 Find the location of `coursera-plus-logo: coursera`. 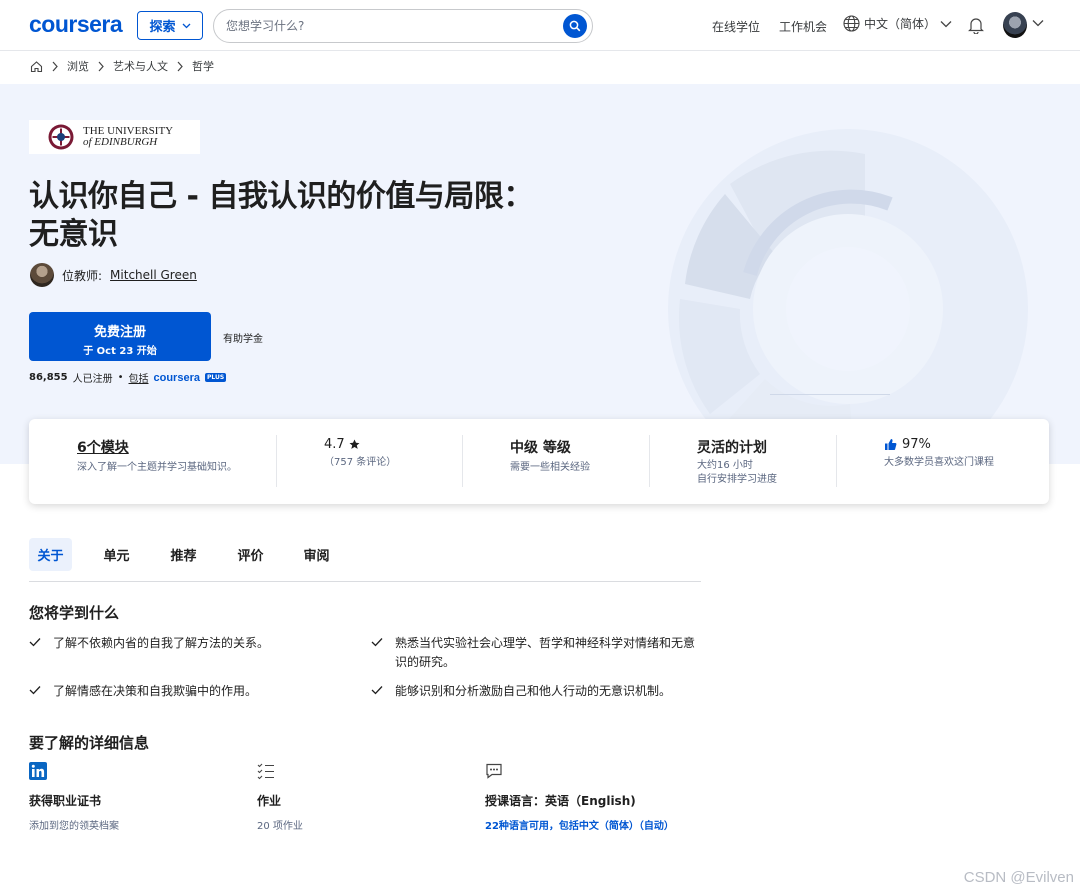

coursera-plus-logo: coursera is located at coordinates (177, 378).